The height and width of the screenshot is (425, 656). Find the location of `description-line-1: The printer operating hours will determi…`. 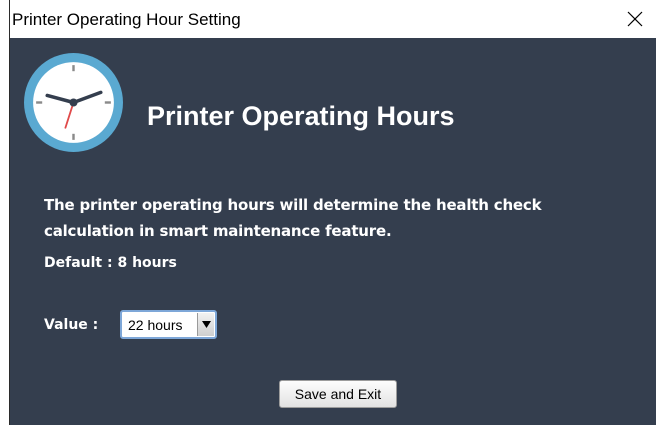

description-line-1: The printer operating hours will determi… is located at coordinates (293, 205).